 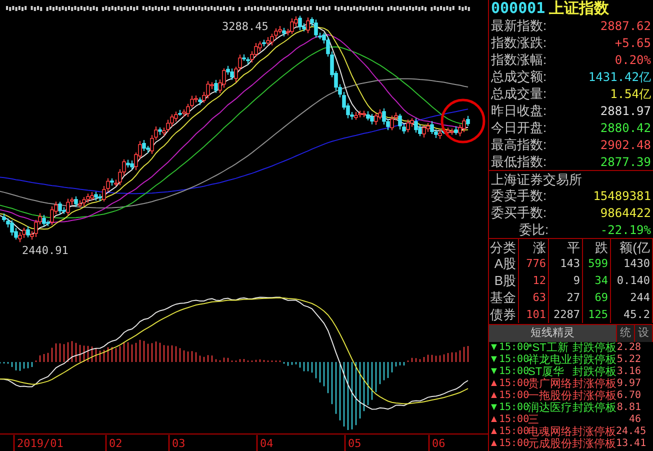 I want to click on column-header: 分类, so click(x=504, y=247).